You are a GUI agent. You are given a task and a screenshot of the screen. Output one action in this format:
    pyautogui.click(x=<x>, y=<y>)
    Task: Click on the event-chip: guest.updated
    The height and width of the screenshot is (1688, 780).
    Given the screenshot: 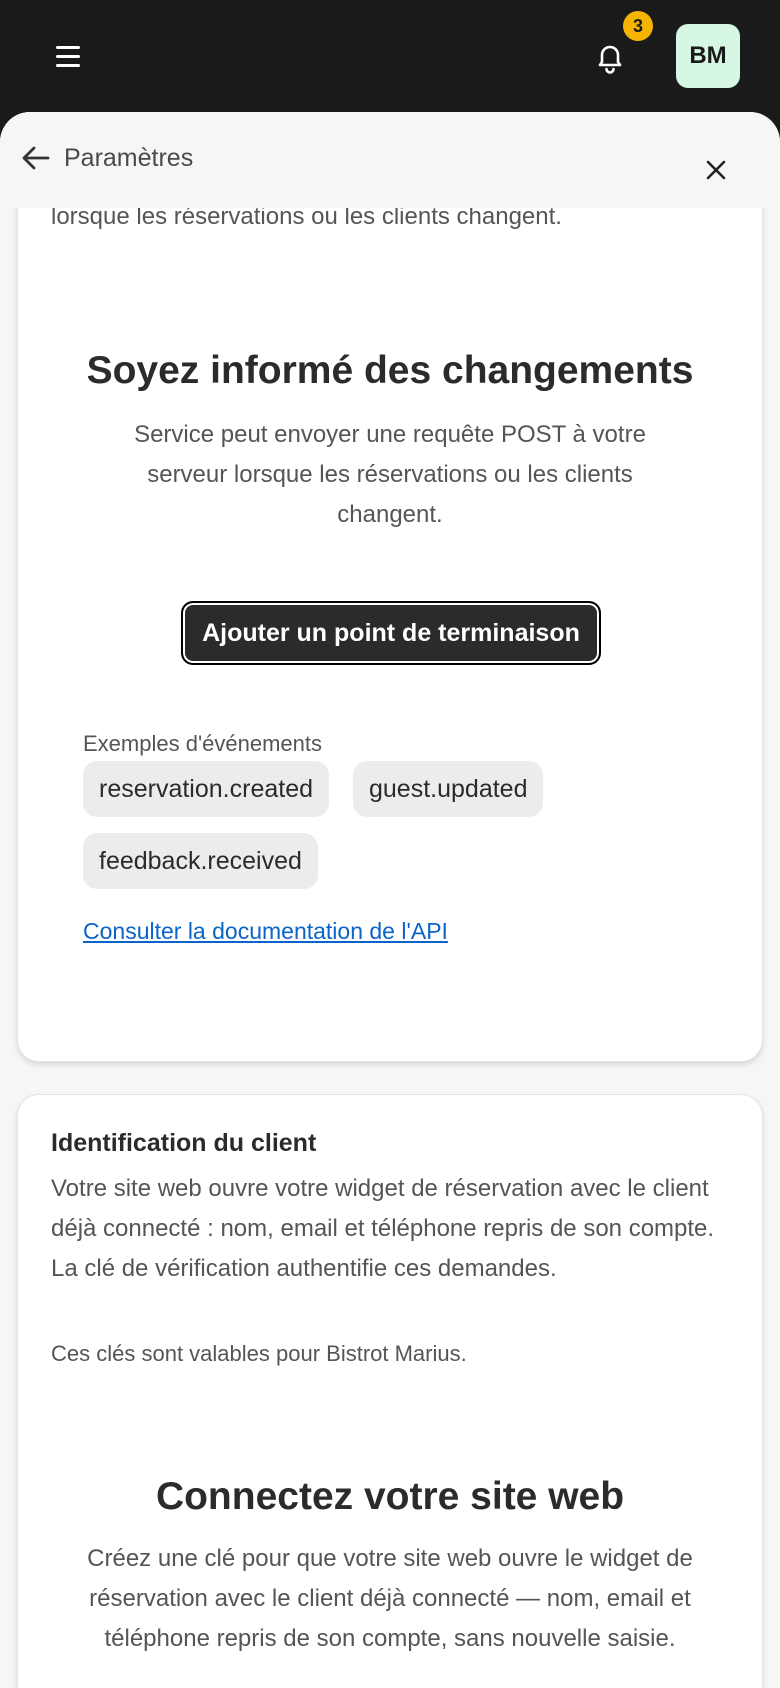 What is the action you would take?
    pyautogui.click(x=448, y=789)
    